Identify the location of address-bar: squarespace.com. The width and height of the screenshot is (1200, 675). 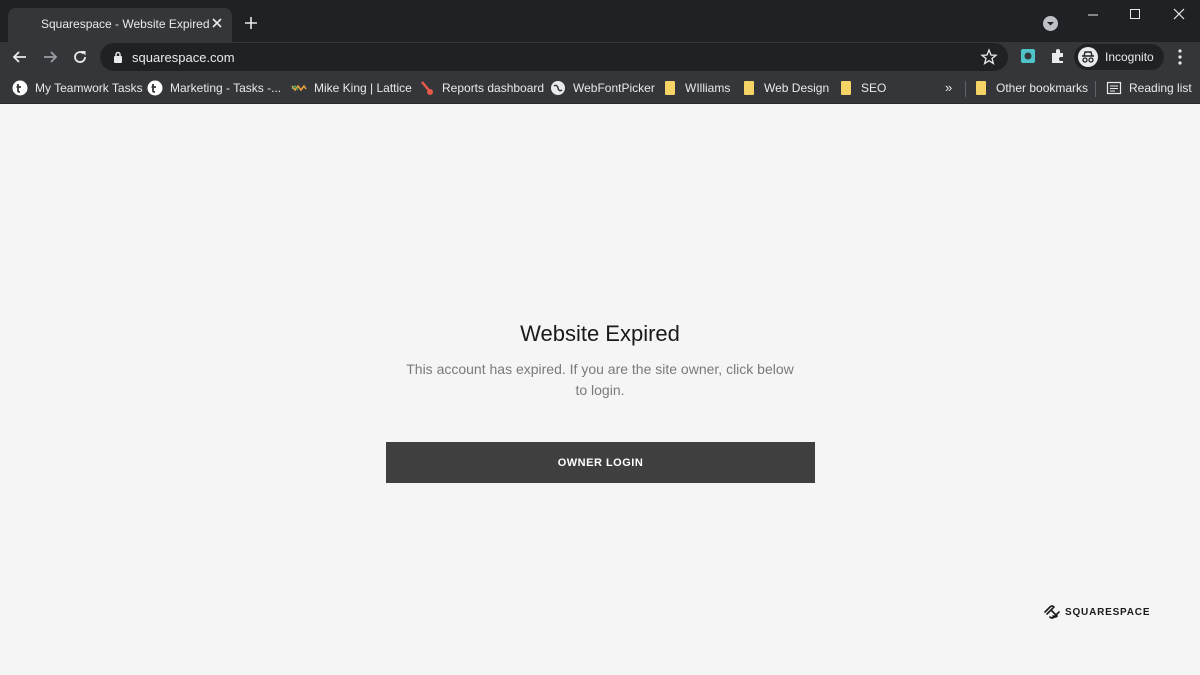
(554, 57).